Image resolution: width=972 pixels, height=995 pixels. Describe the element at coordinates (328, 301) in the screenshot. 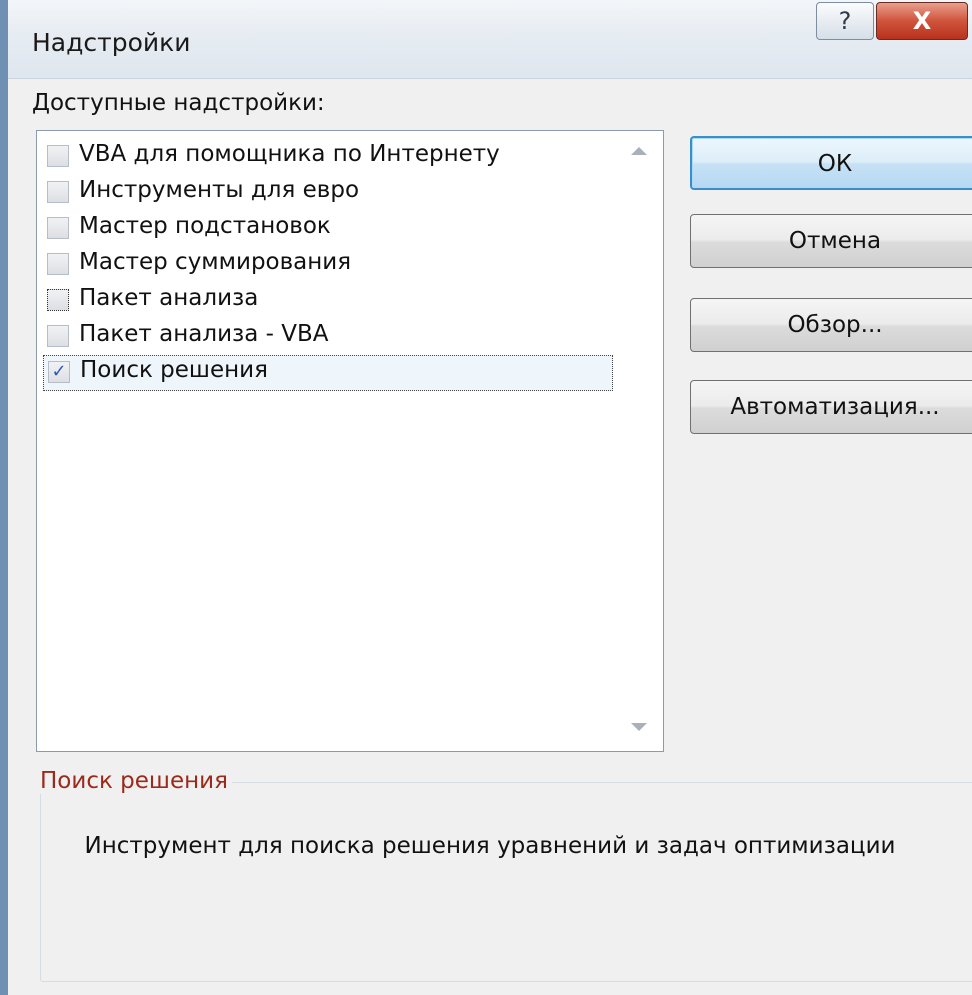

I see `list-item: Пакет анализа` at that location.